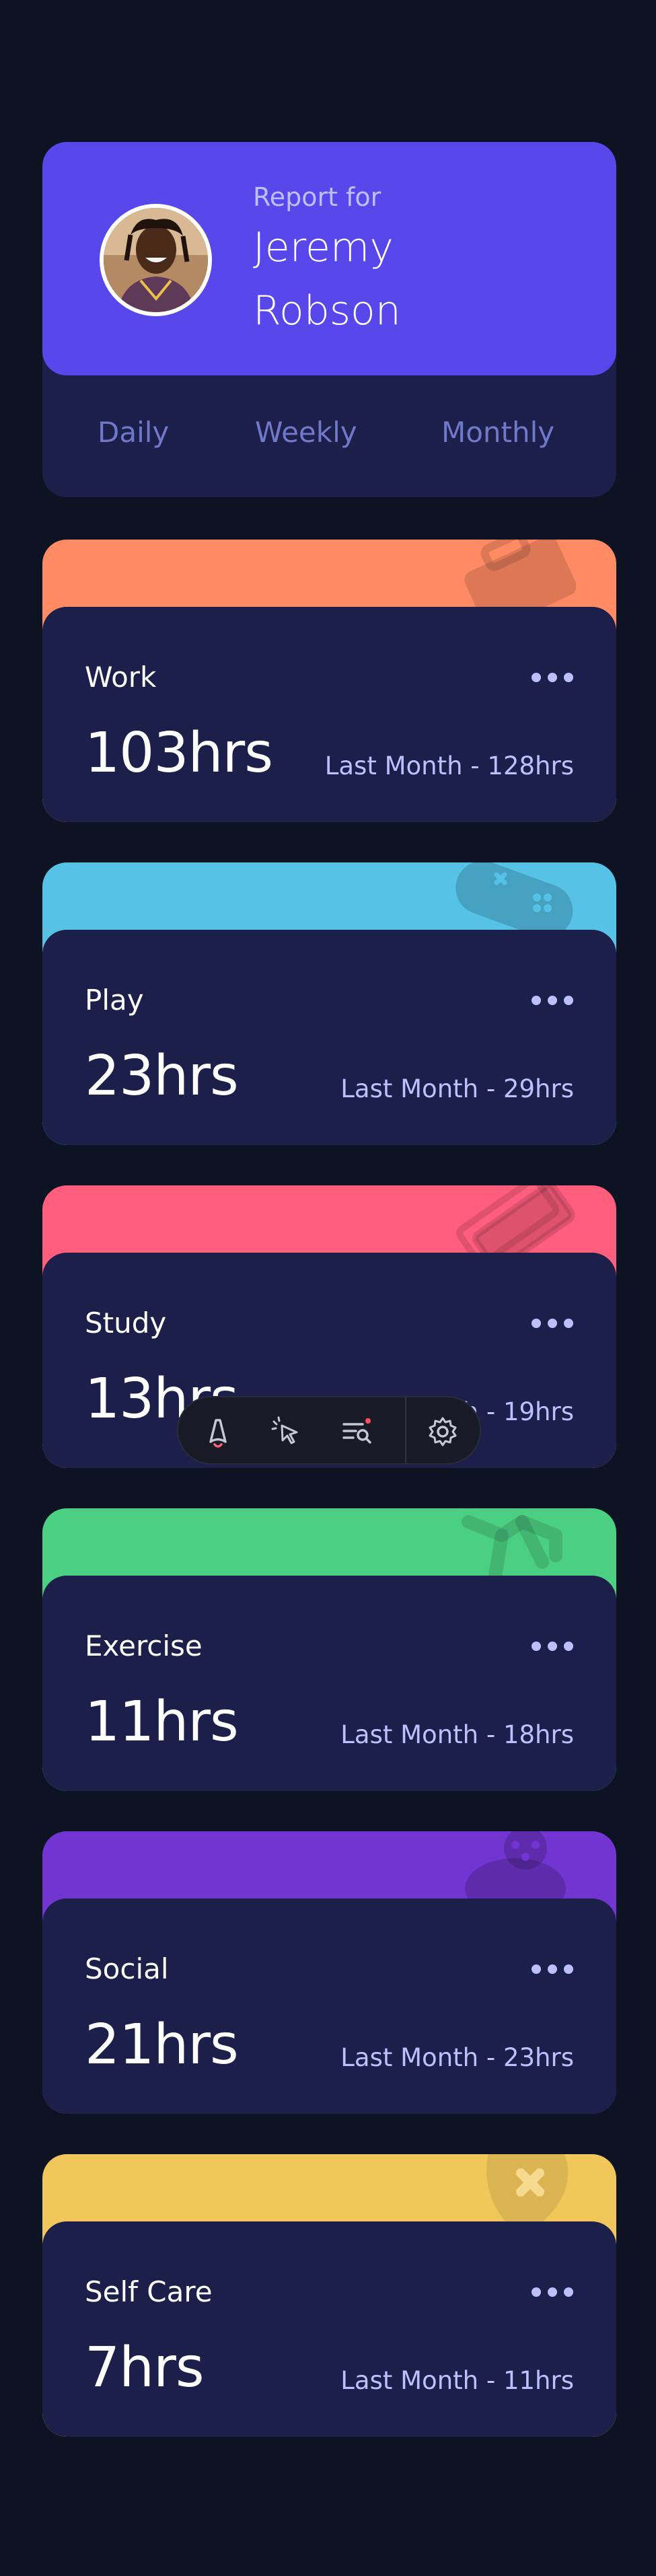  I want to click on social-icon, so click(515, 1868).